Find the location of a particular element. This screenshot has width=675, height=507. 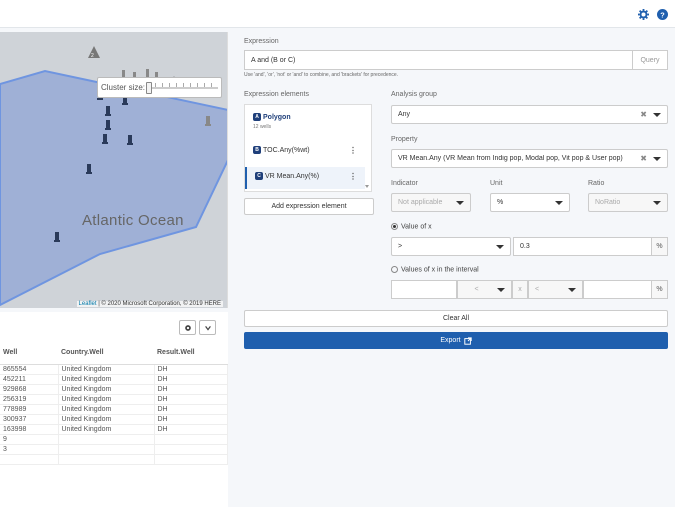

interval-max-input is located at coordinates (617, 289).